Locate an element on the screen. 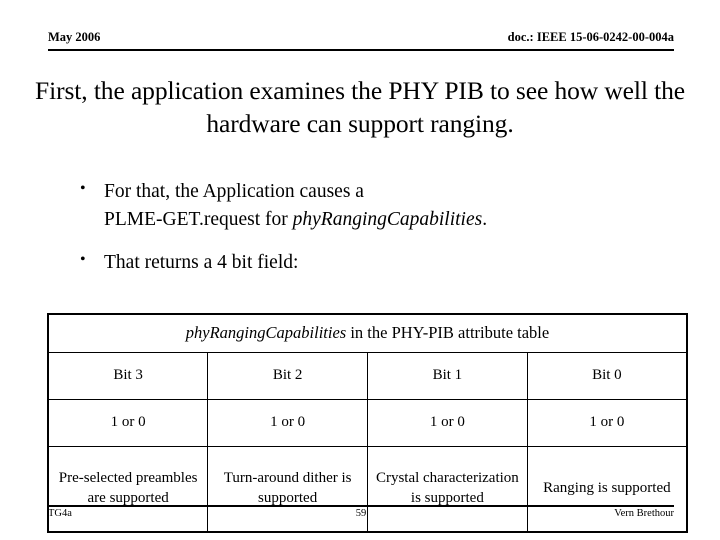 Image resolution: width=720 pixels, height=540 pixels. bullet-item-2: • That returns a 4 bit field: is located at coordinates (378, 263).